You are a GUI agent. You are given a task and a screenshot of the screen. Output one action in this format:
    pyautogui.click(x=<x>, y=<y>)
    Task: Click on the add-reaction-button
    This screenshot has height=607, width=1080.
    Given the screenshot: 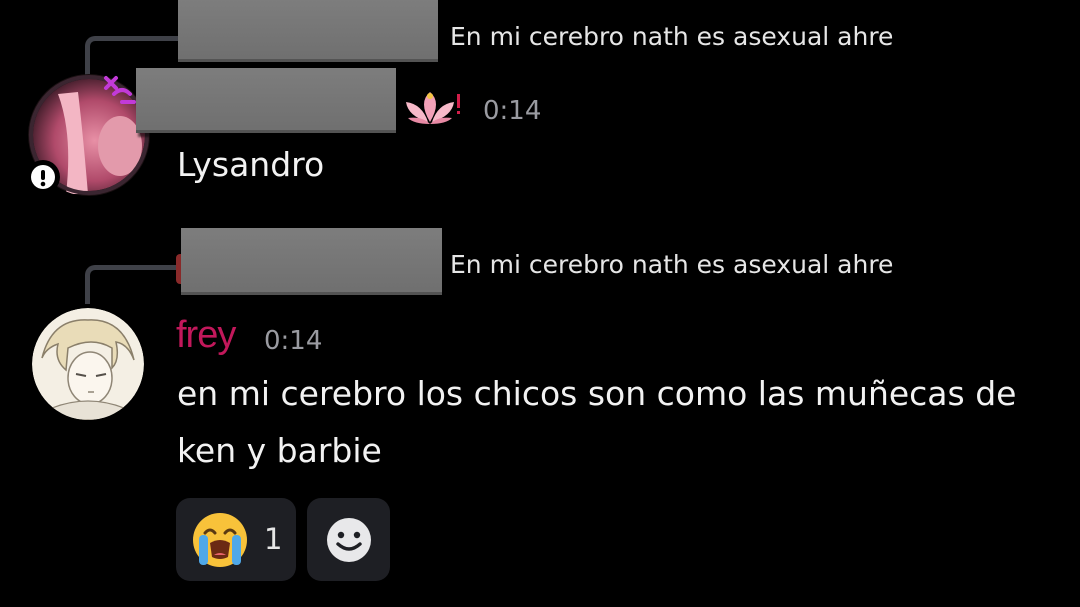 What is the action you would take?
    pyautogui.click(x=348, y=539)
    